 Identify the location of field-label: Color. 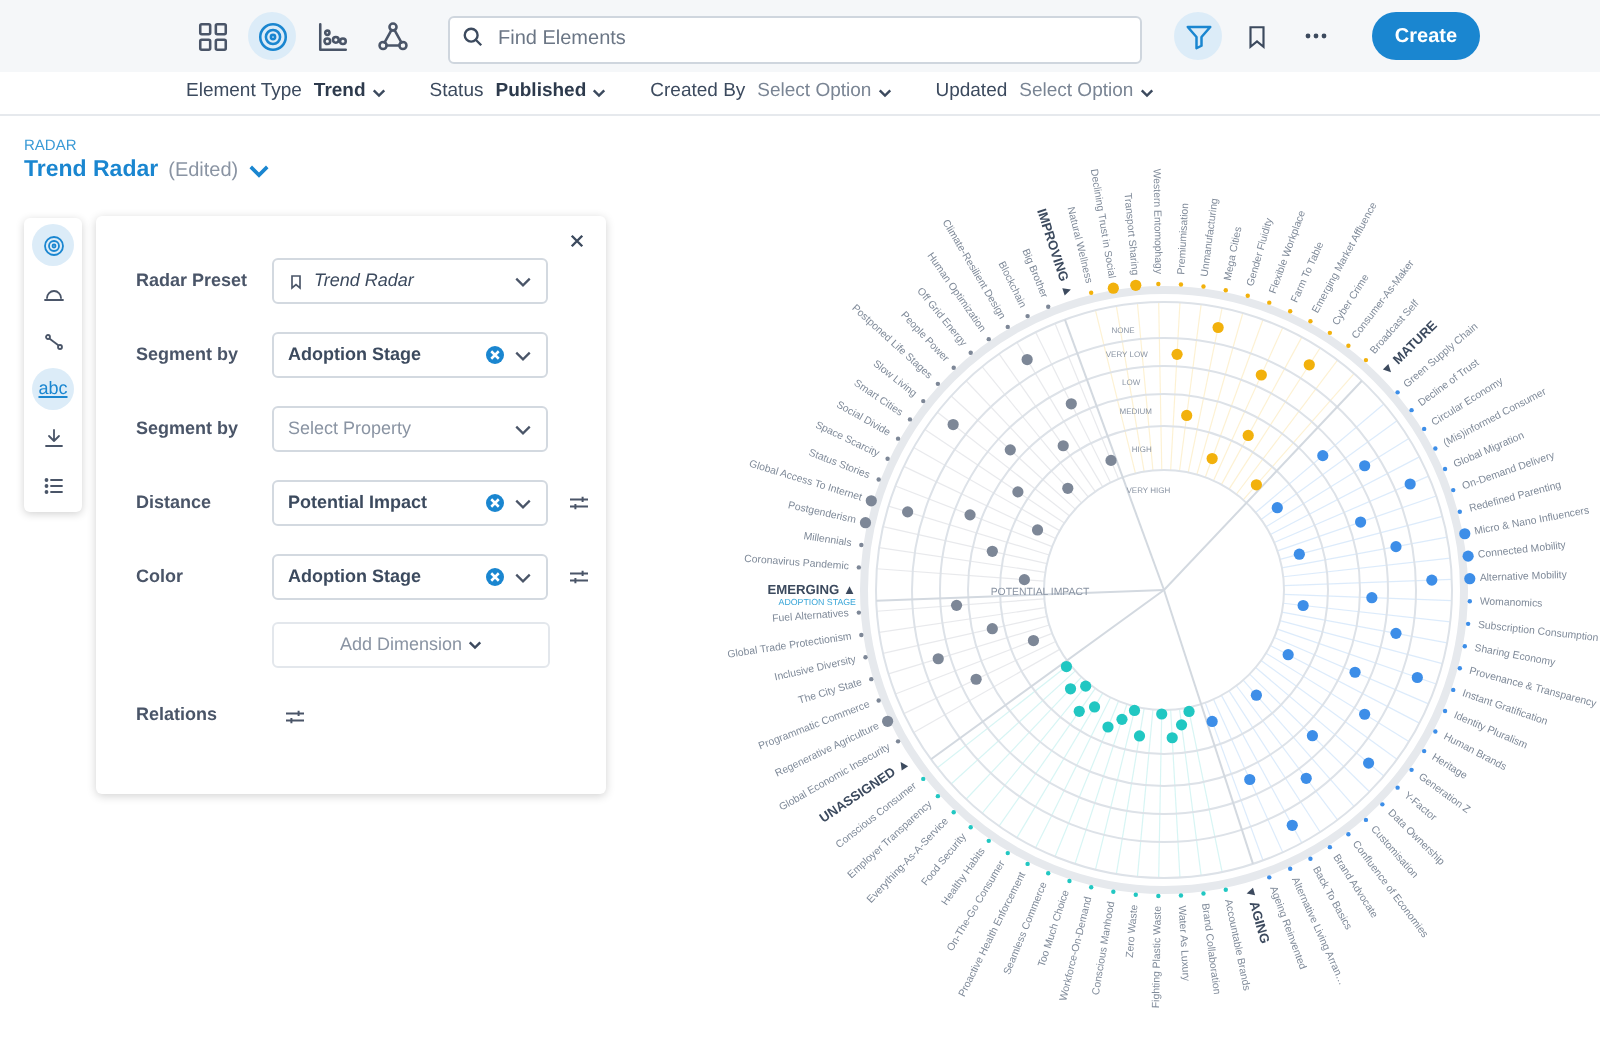
(160, 577).